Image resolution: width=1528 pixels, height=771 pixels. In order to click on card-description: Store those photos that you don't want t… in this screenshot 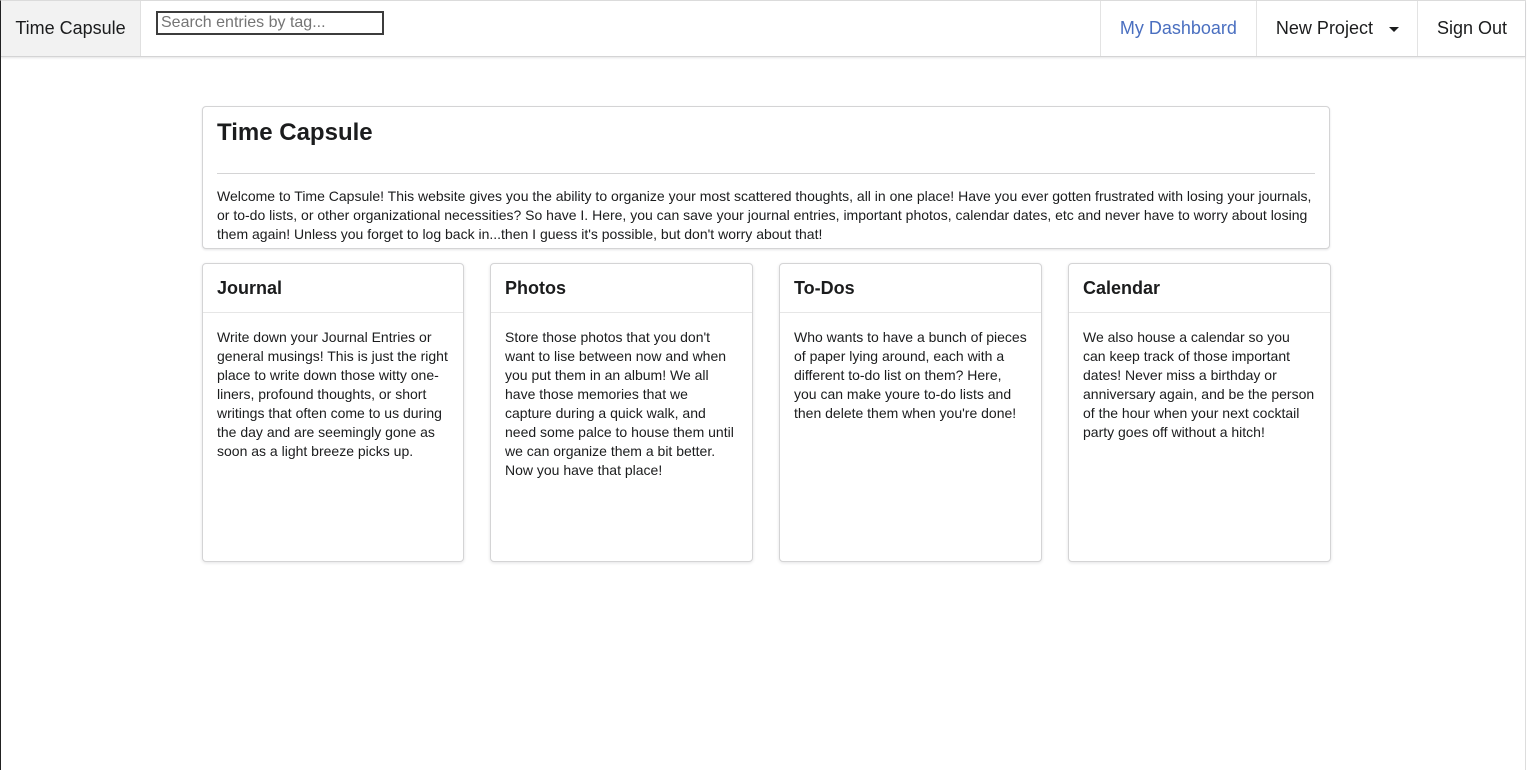, I will do `click(619, 403)`.